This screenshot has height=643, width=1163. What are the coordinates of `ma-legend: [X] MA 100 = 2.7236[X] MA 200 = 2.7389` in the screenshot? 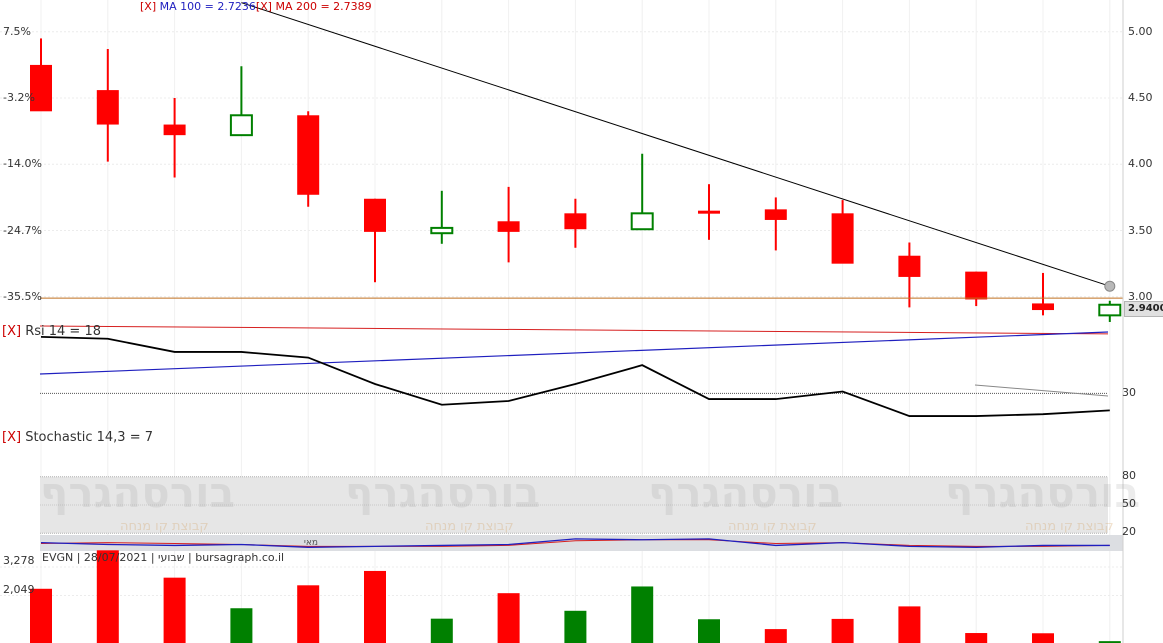 It's located at (256, 7).